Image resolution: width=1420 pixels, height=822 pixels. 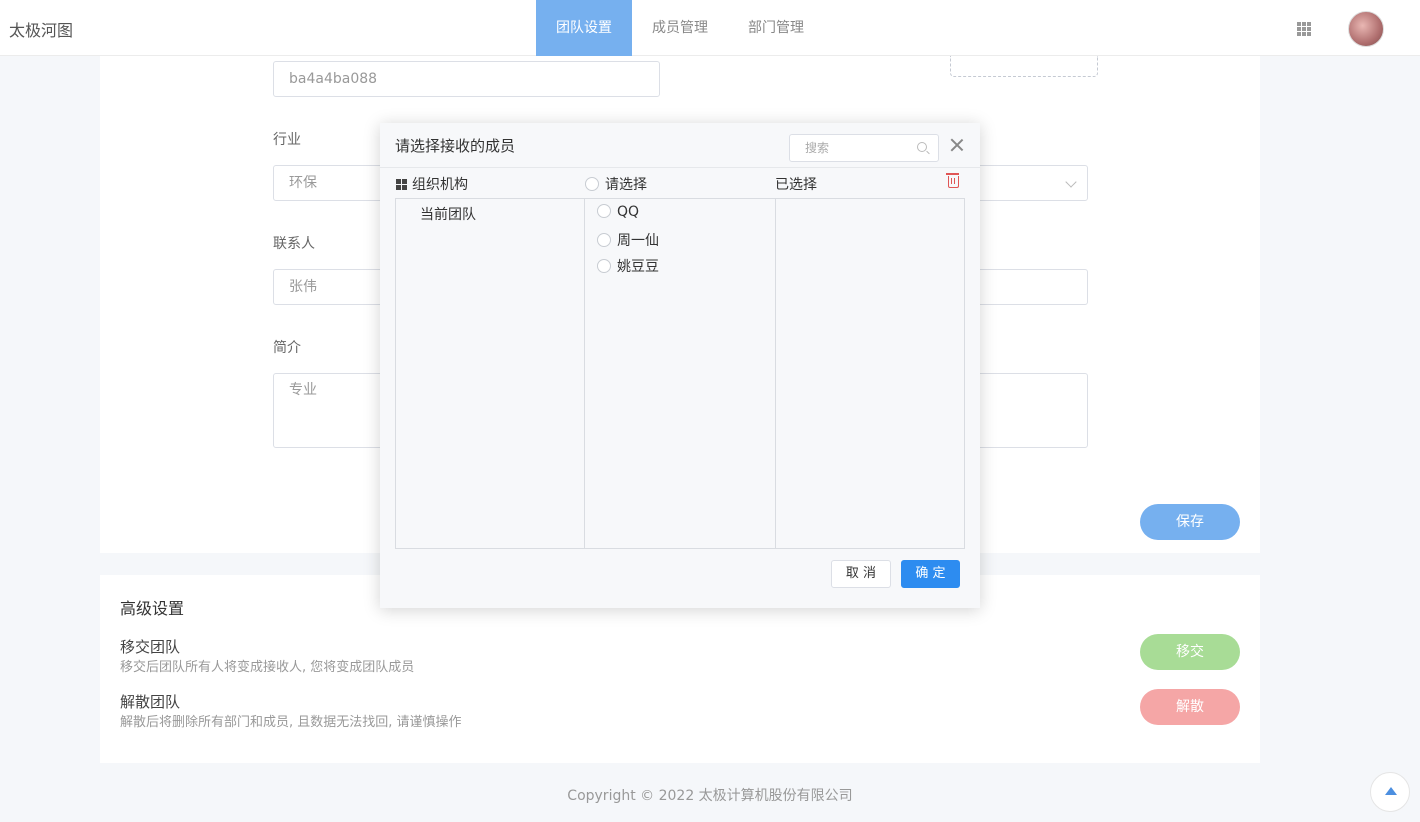 I want to click on intro-label: 简介, so click(x=287, y=348).